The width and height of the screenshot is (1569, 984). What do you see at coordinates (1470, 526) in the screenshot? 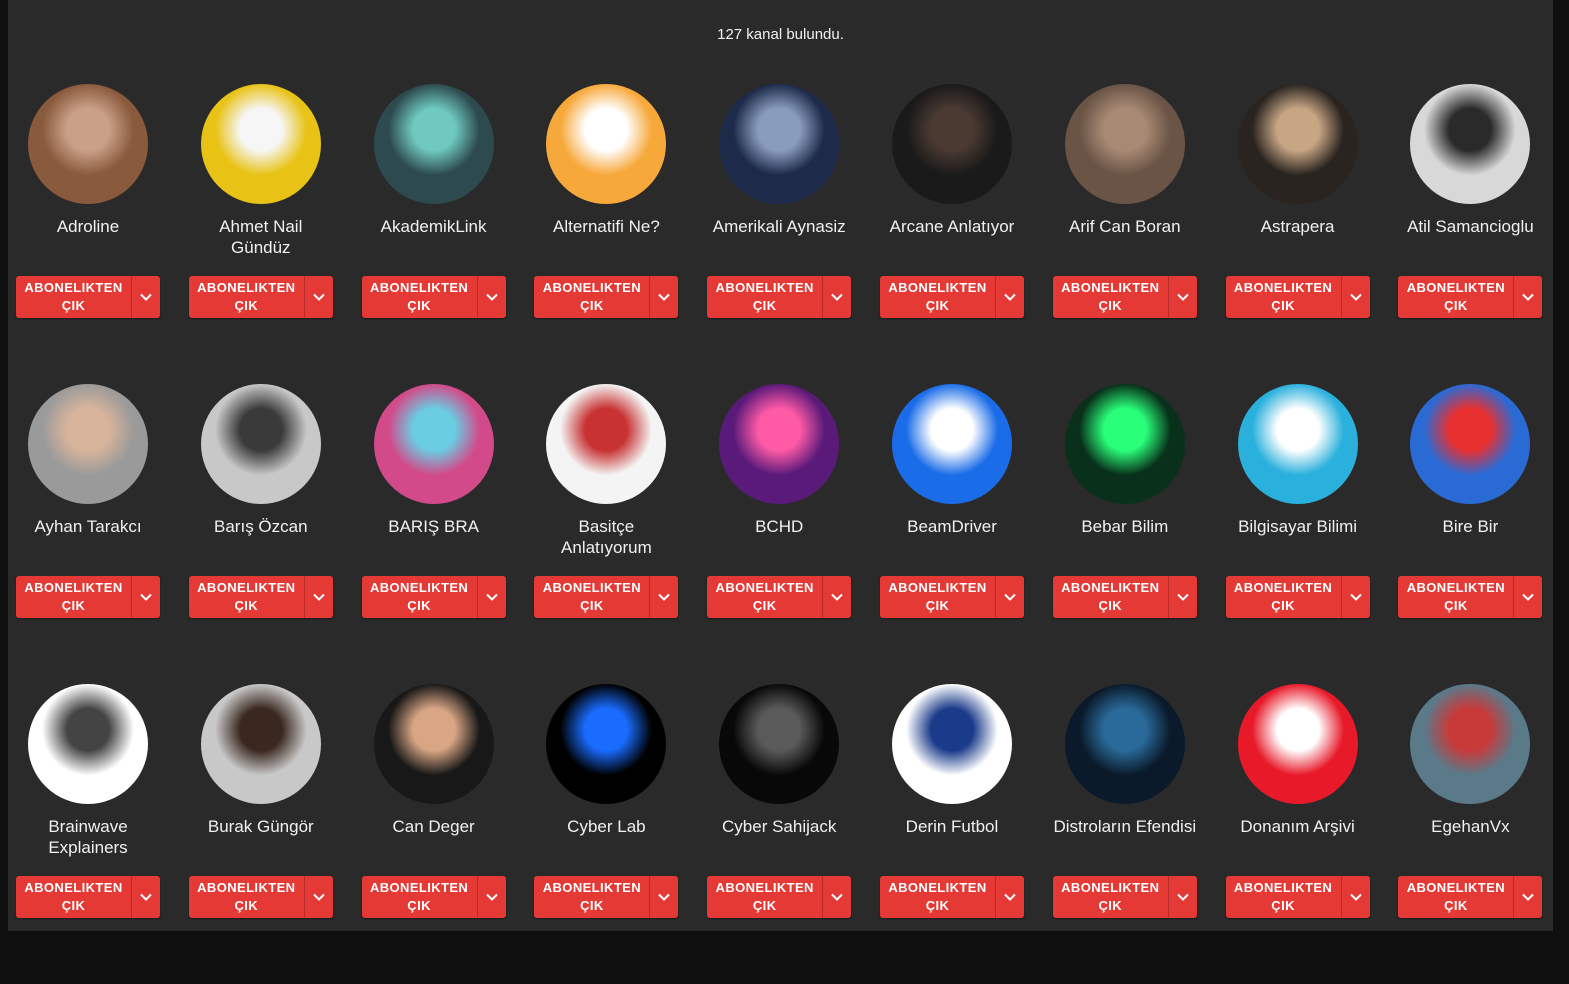
I see `channel-name: Bire Bir` at bounding box center [1470, 526].